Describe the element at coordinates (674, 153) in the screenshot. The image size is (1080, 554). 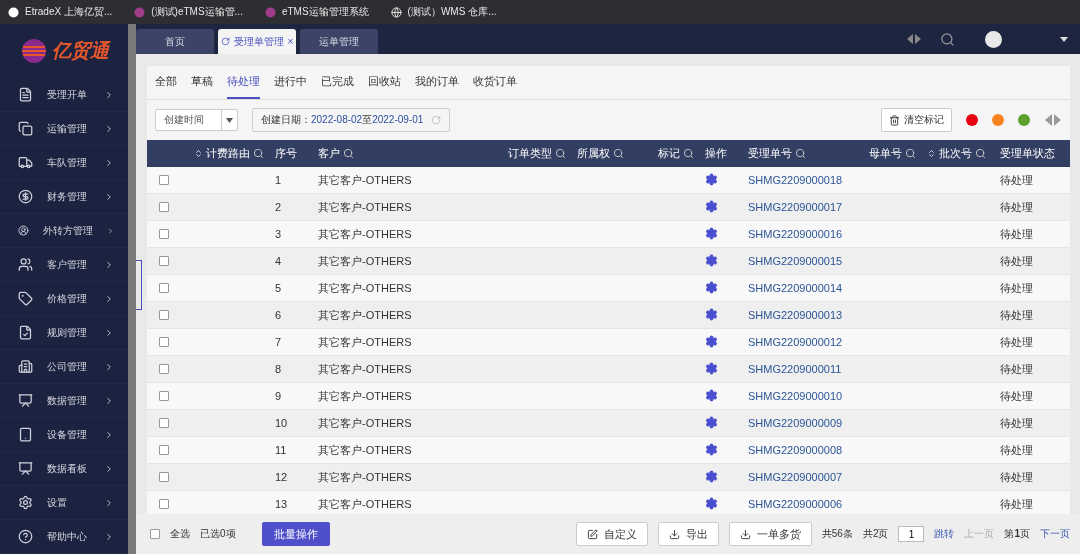
I see `column-header: 标记` at that location.